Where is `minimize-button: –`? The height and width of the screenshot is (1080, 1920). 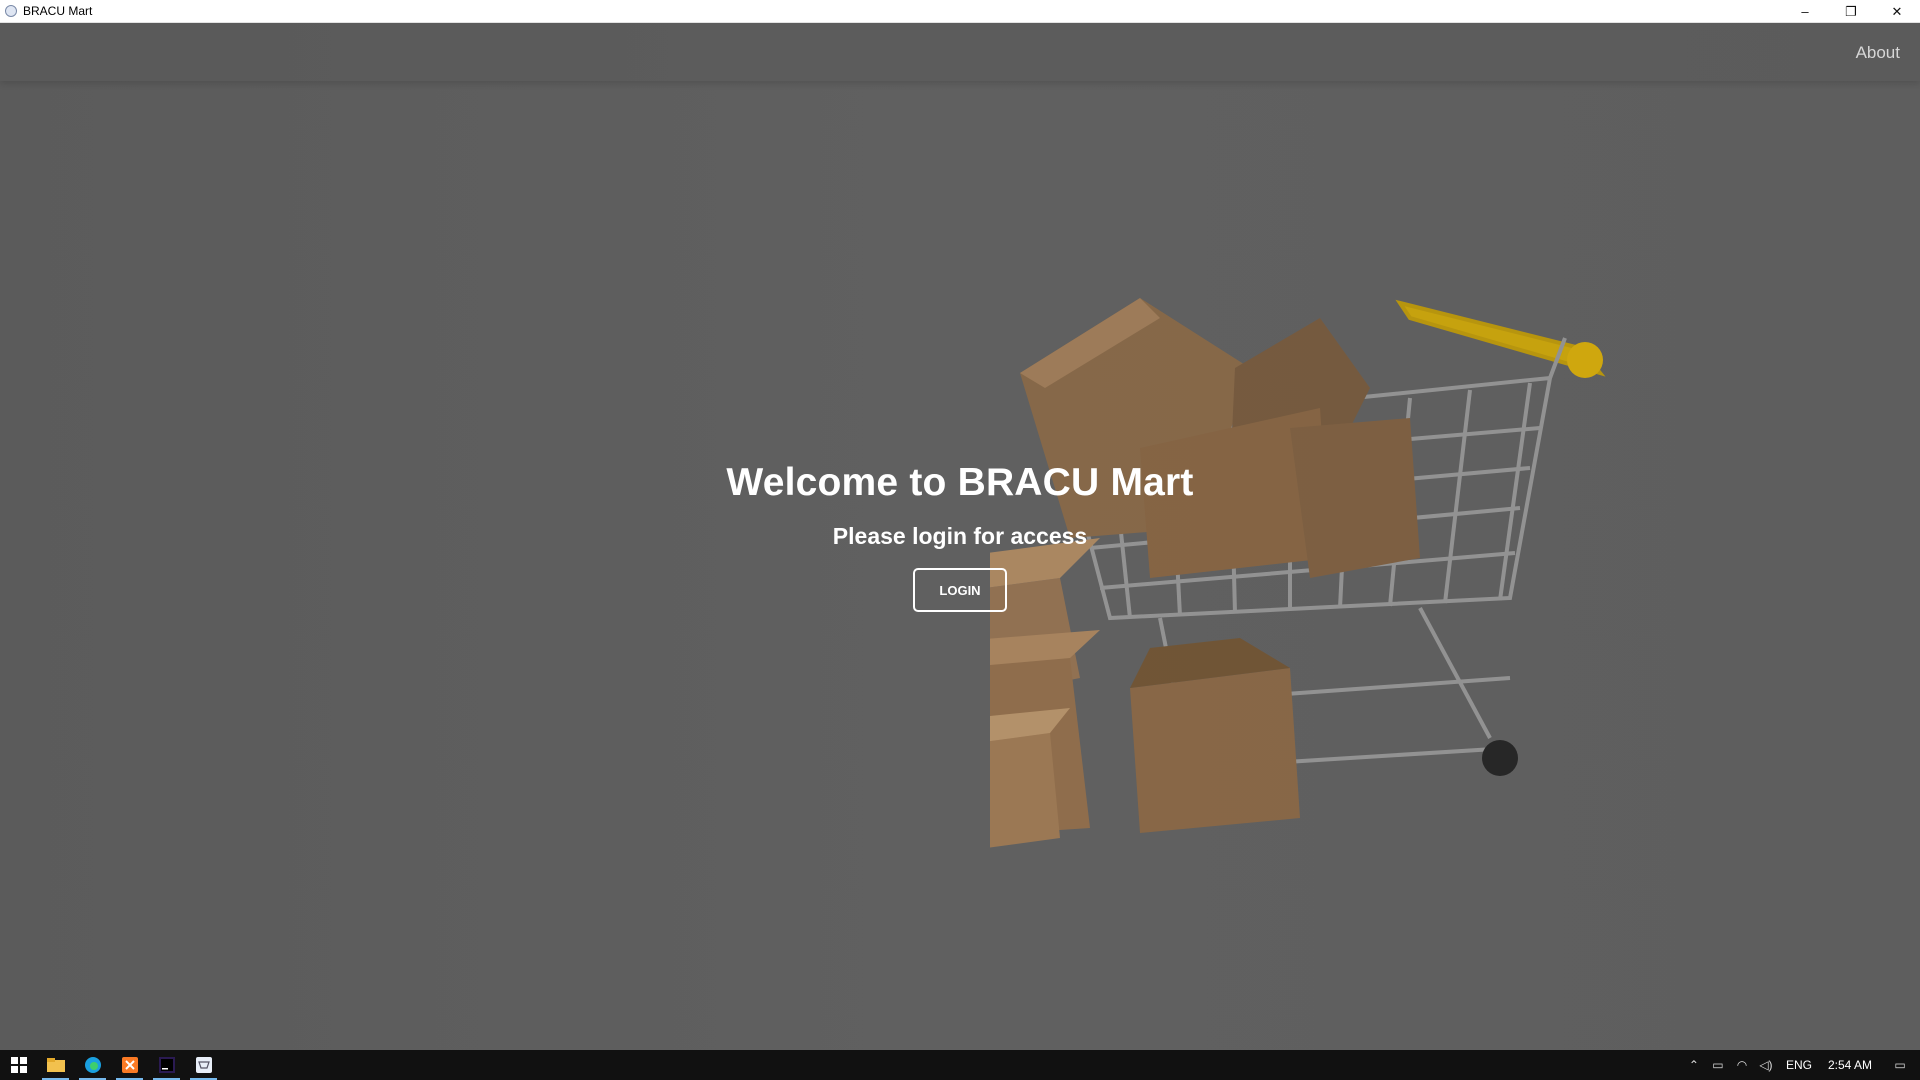
minimize-button: – is located at coordinates (1805, 11).